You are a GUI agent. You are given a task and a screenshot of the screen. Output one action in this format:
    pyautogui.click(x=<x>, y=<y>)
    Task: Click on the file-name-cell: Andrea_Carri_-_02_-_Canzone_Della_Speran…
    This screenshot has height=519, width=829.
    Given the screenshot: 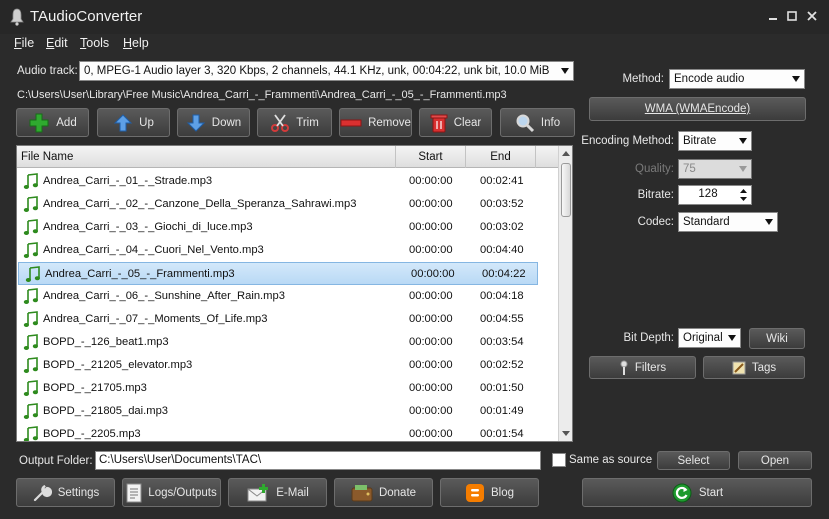 What is the action you would take?
    pyautogui.click(x=200, y=204)
    